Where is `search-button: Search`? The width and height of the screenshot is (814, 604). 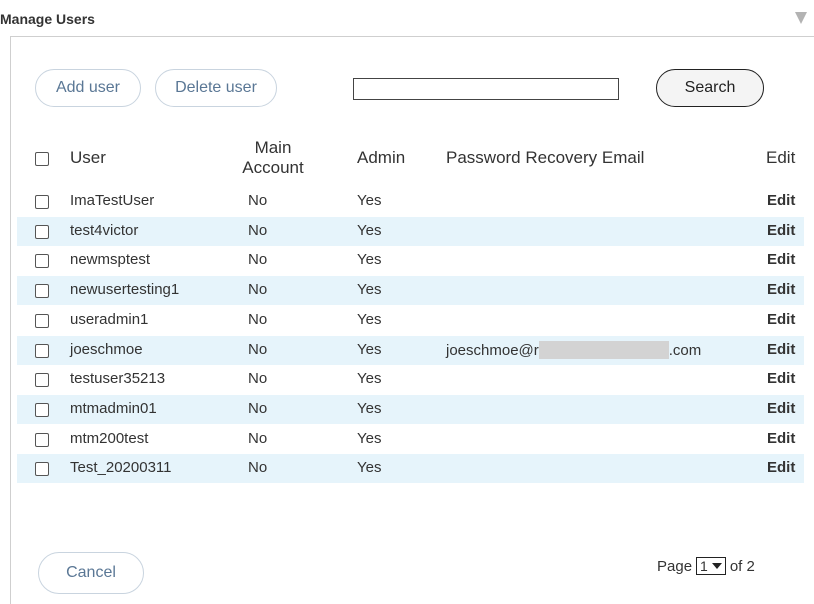
search-button: Search is located at coordinates (710, 88).